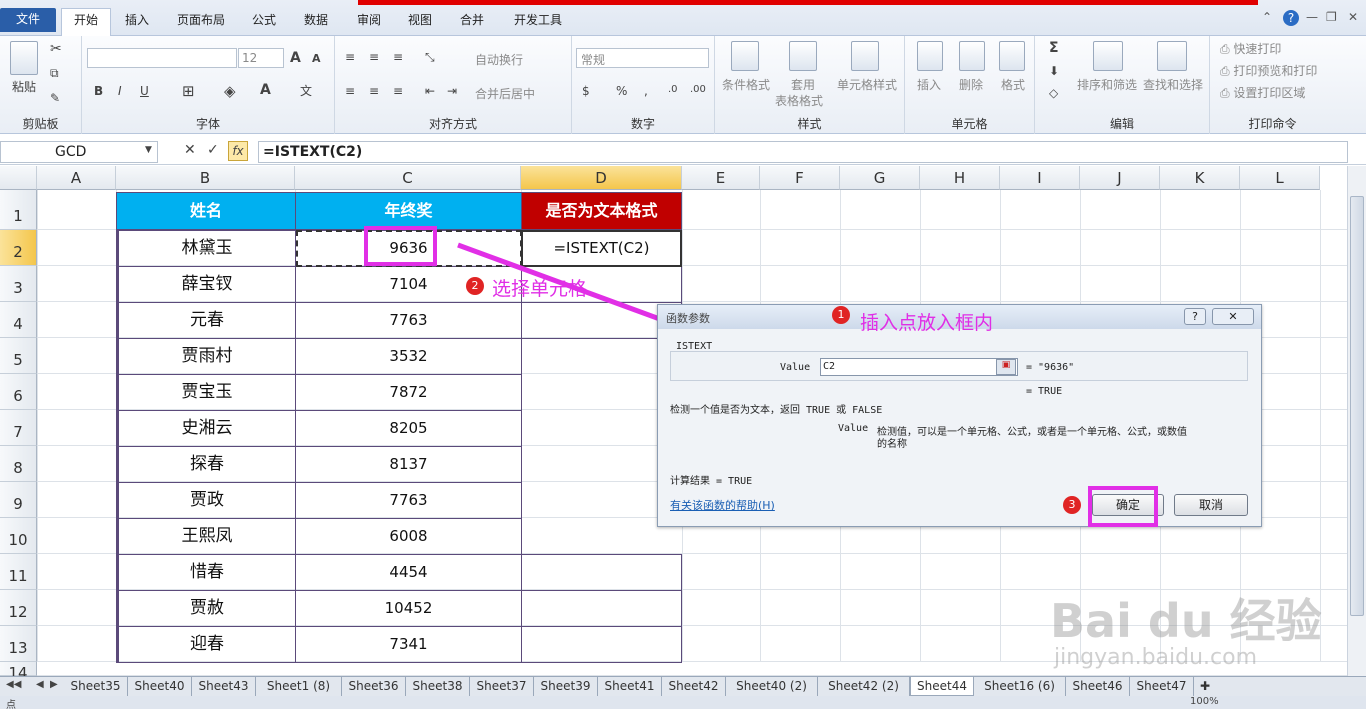 The height and width of the screenshot is (709, 1366). I want to click on calc-result: 计算结果 = TRUE, so click(711, 481).